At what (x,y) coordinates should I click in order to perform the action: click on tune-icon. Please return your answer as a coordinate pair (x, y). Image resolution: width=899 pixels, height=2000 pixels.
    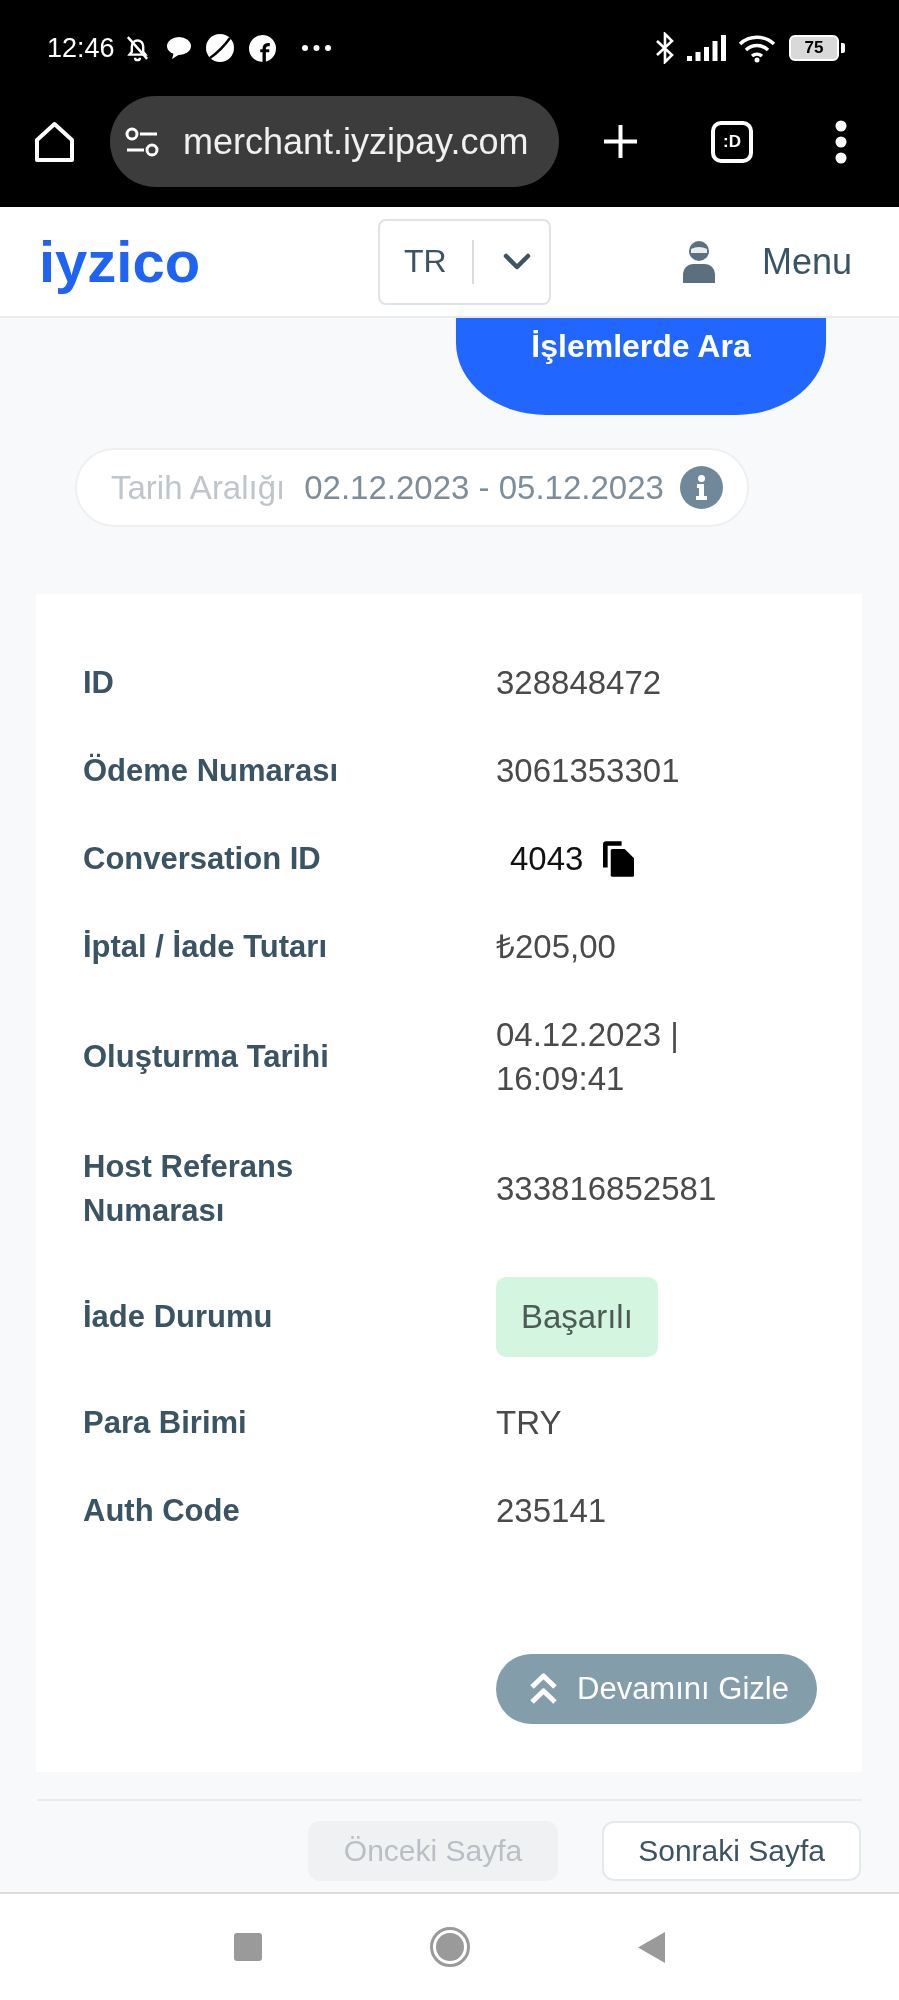
    Looking at the image, I should click on (142, 141).